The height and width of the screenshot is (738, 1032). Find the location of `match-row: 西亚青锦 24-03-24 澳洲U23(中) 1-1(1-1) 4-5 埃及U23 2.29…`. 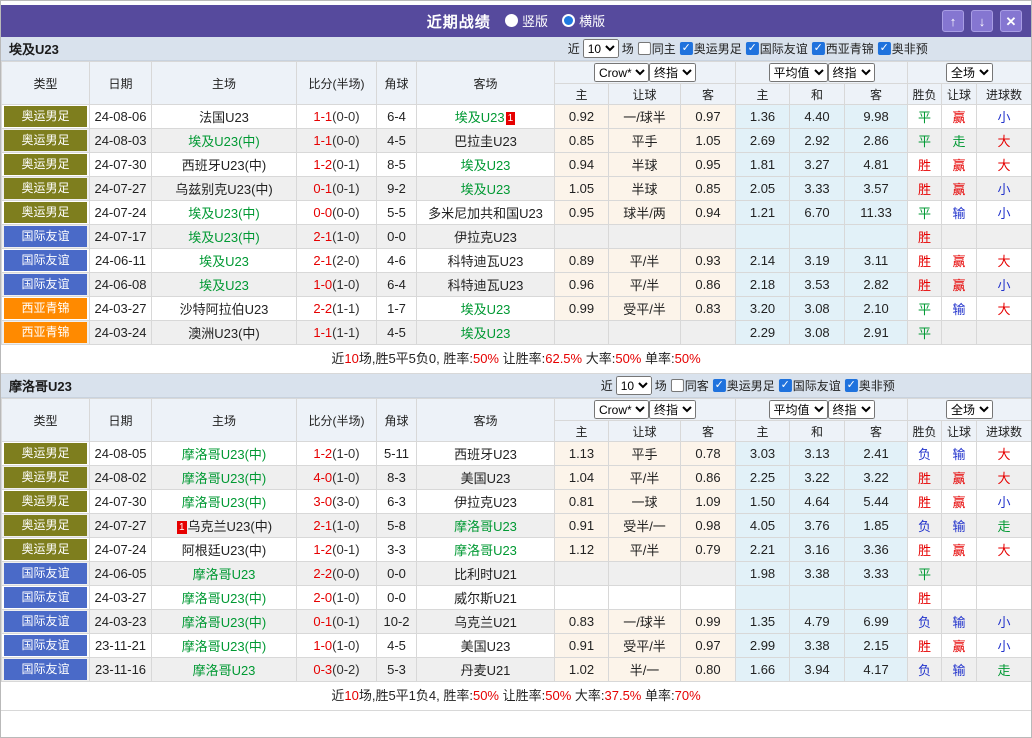

match-row: 西亚青锦 24-03-24 澳洲U23(中) 1-1(1-1) 4-5 埃及U23 2.29… is located at coordinates (516, 332).